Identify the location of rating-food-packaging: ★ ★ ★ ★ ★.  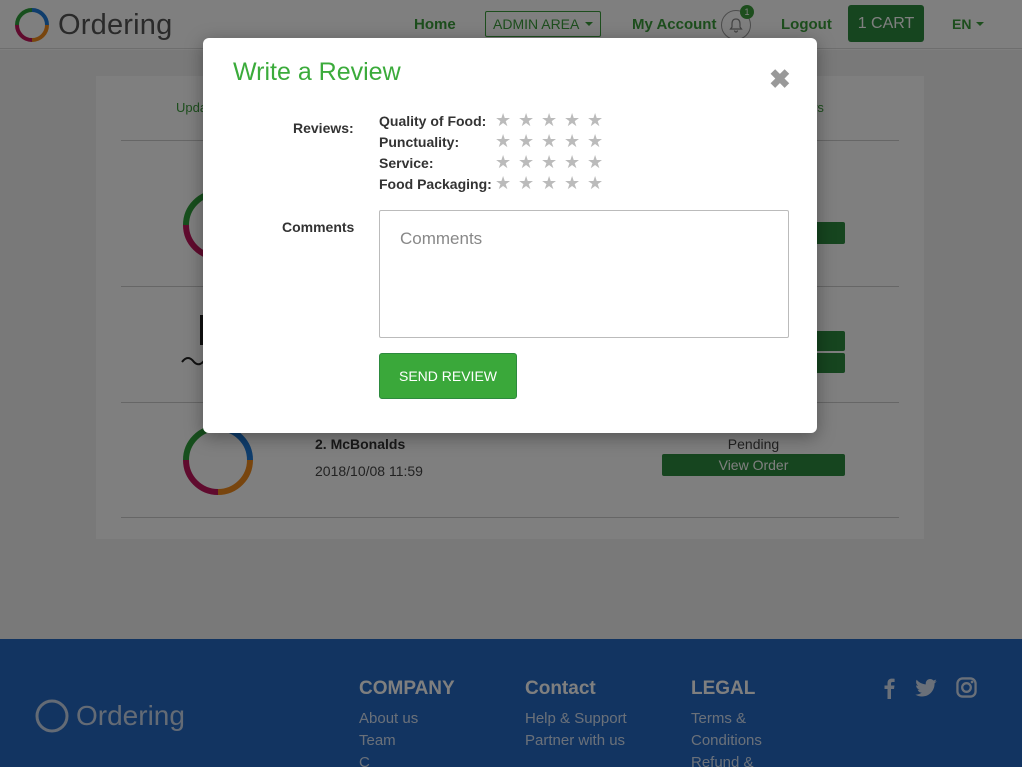
(550, 183).